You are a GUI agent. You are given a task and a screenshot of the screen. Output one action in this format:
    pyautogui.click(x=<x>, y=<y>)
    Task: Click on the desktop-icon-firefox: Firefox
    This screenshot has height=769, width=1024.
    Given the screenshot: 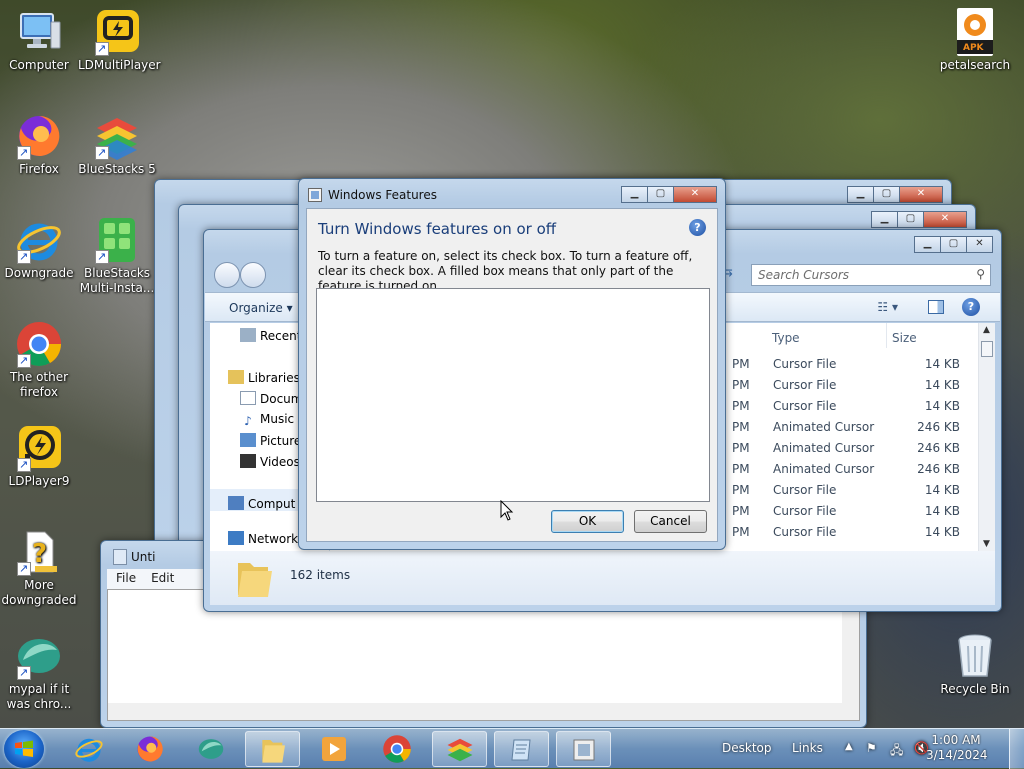 What is the action you would take?
    pyautogui.click(x=39, y=144)
    